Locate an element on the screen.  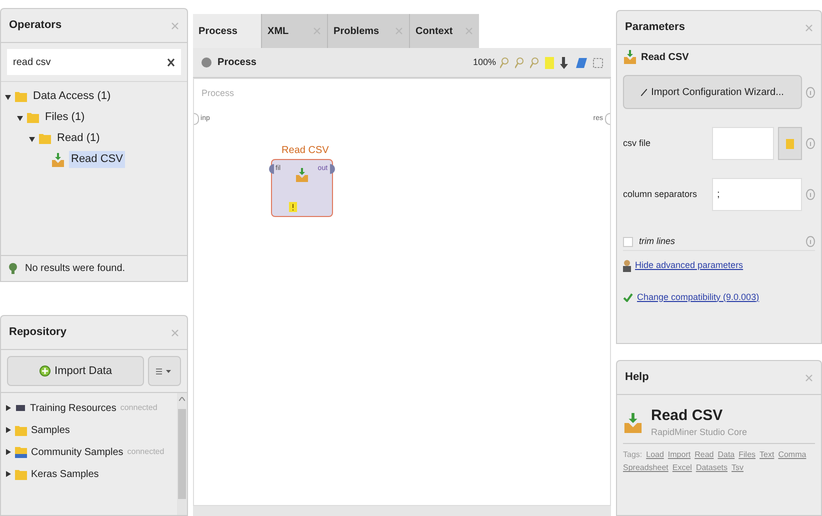
breadcrumb: Process is located at coordinates (345, 62).